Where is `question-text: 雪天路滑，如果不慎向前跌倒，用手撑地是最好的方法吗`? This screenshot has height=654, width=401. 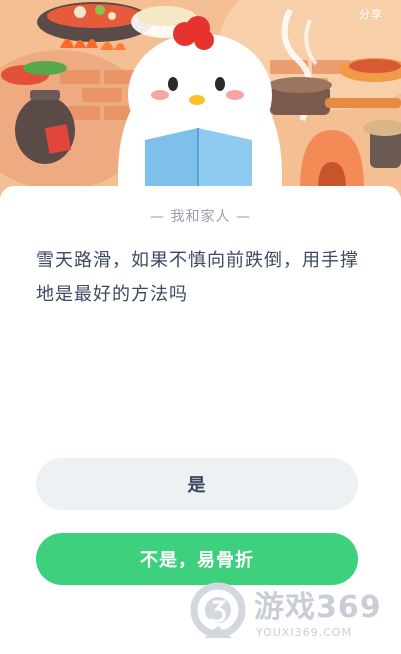 question-text: 雪天路滑，如果不慎向前跌倒，用手撑地是最好的方法吗 is located at coordinates (197, 277).